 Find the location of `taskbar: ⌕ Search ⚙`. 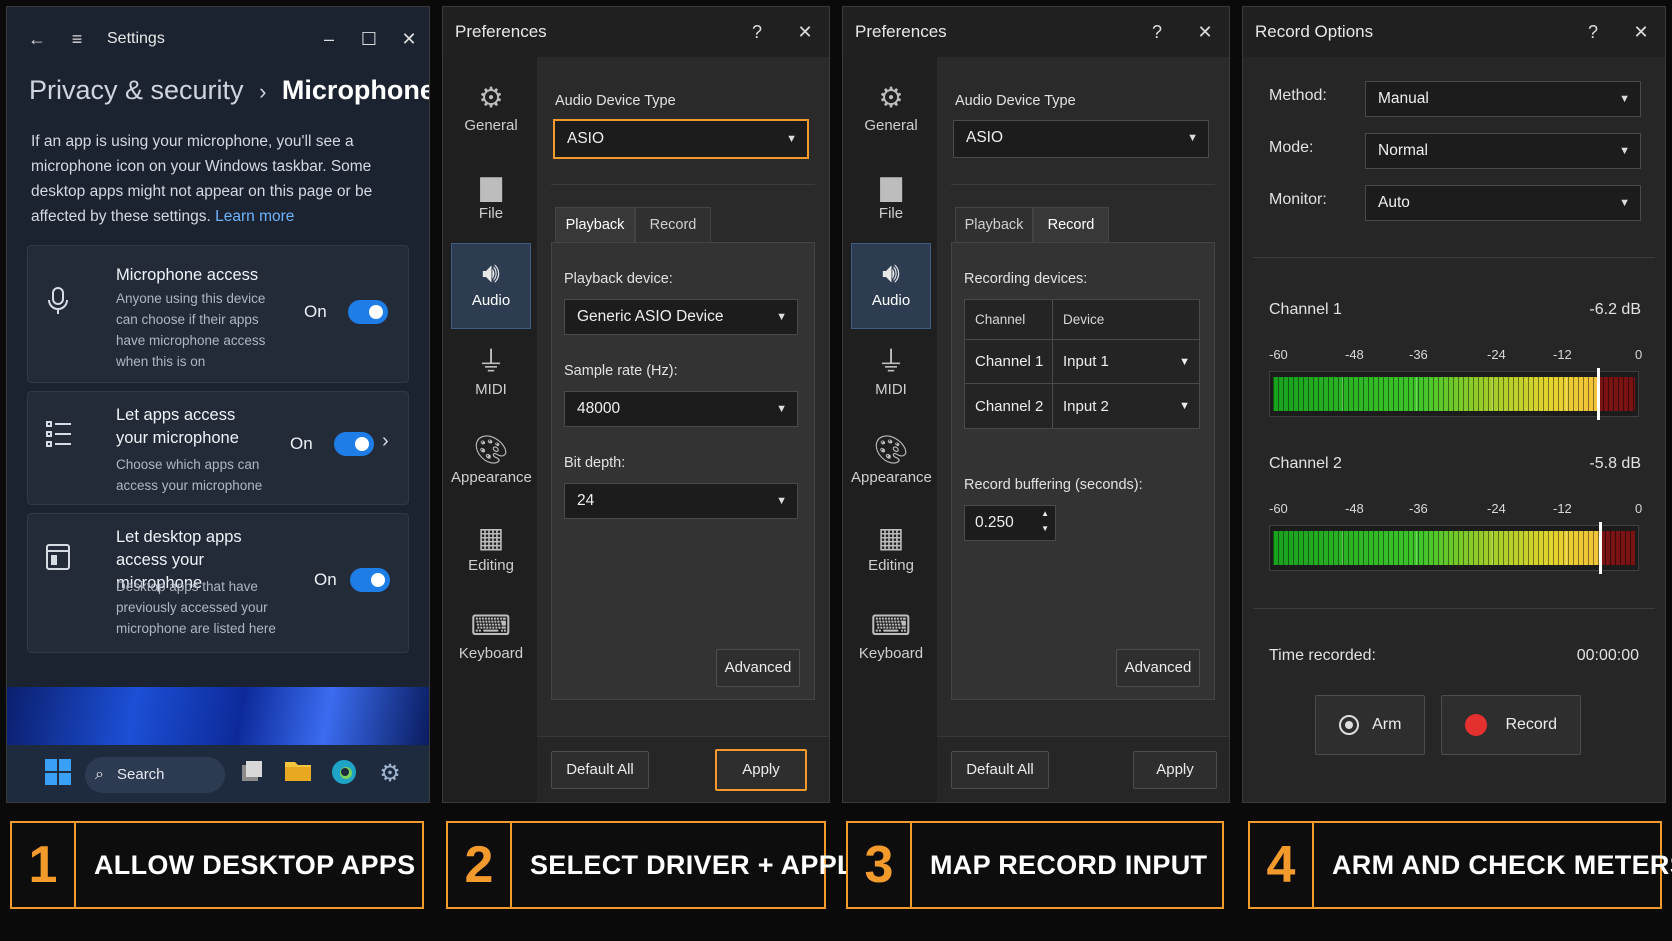

taskbar: ⌕ Search ⚙ is located at coordinates (218, 773).